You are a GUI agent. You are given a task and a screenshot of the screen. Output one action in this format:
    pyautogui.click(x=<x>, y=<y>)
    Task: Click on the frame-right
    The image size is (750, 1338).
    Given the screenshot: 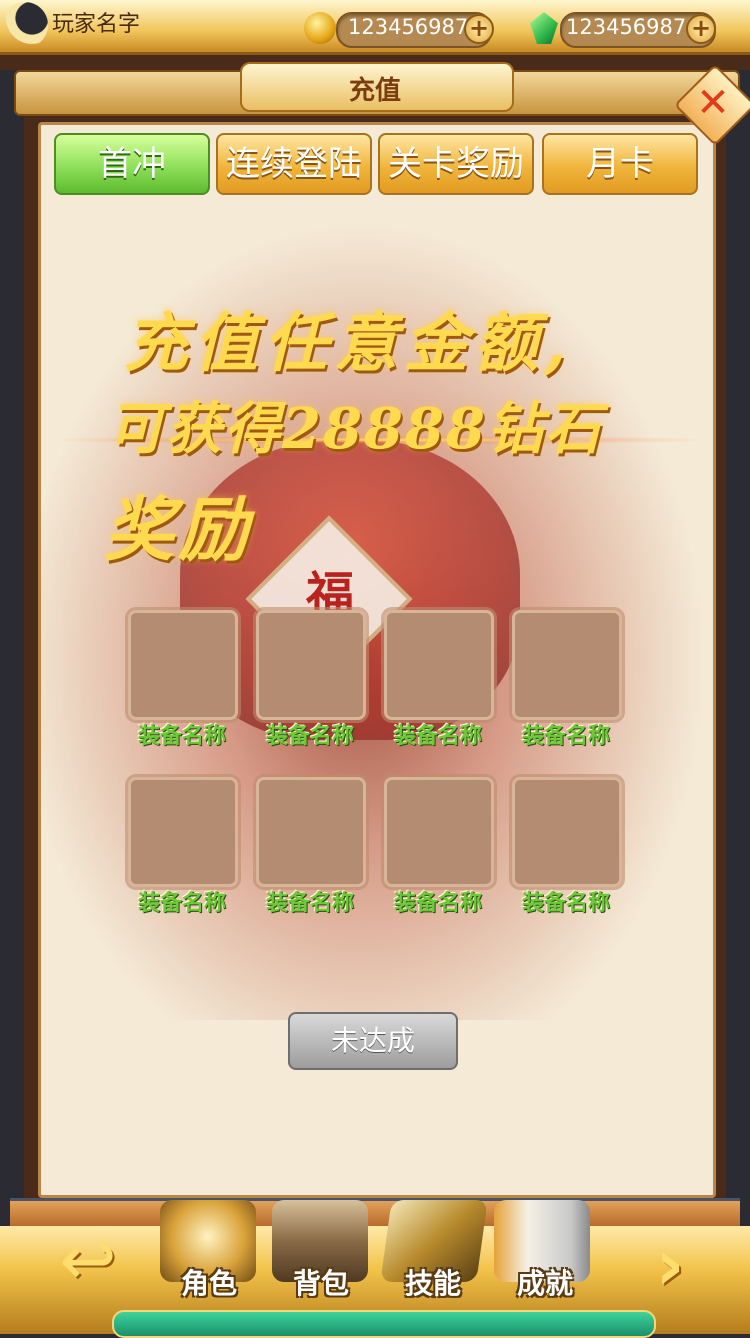 What is the action you would take?
    pyautogui.click(x=738, y=635)
    